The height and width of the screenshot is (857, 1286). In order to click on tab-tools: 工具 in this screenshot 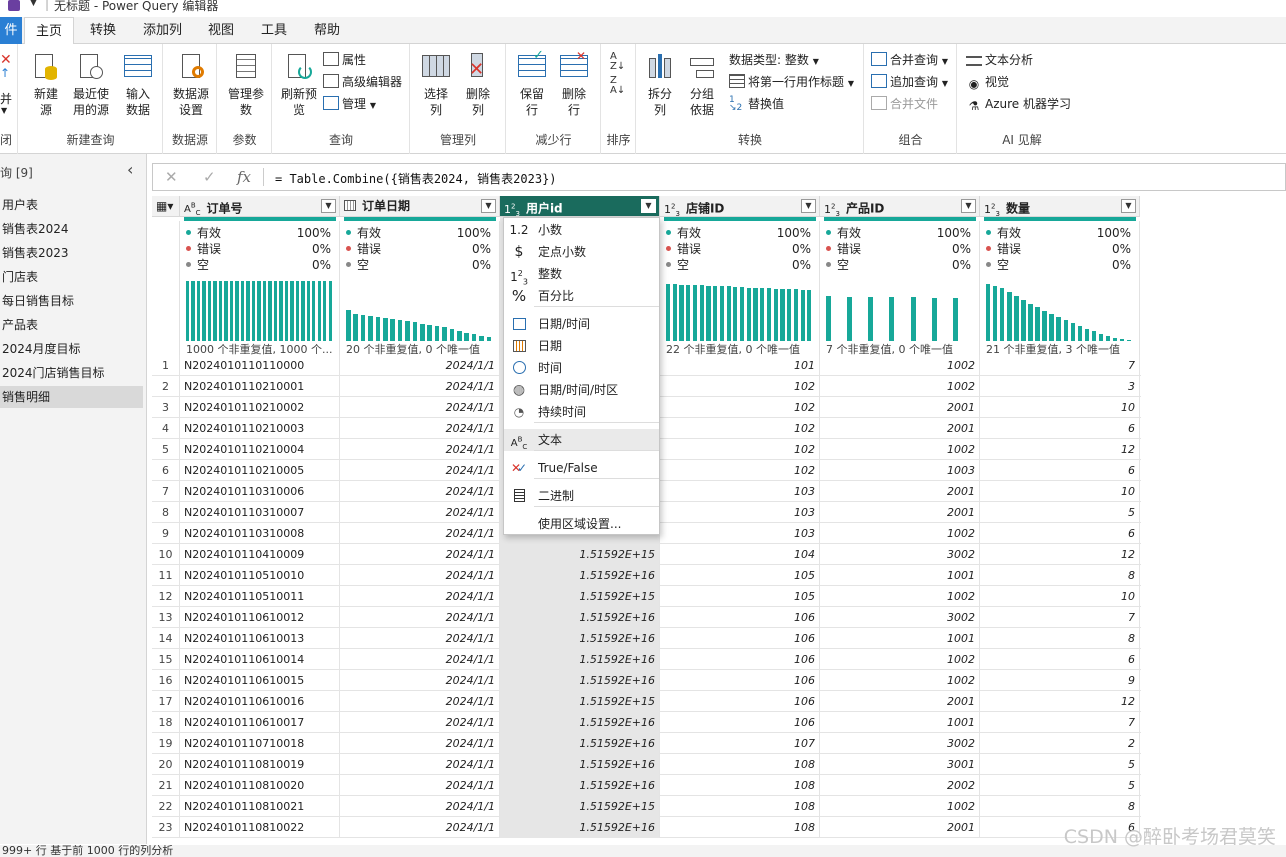, I will do `click(274, 30)`.